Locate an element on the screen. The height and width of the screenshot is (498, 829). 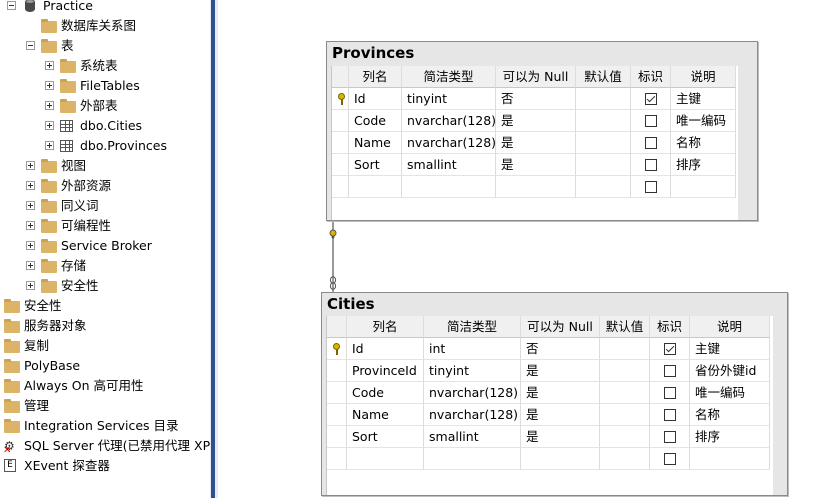
column-header: 标识 is located at coordinates (651, 77).